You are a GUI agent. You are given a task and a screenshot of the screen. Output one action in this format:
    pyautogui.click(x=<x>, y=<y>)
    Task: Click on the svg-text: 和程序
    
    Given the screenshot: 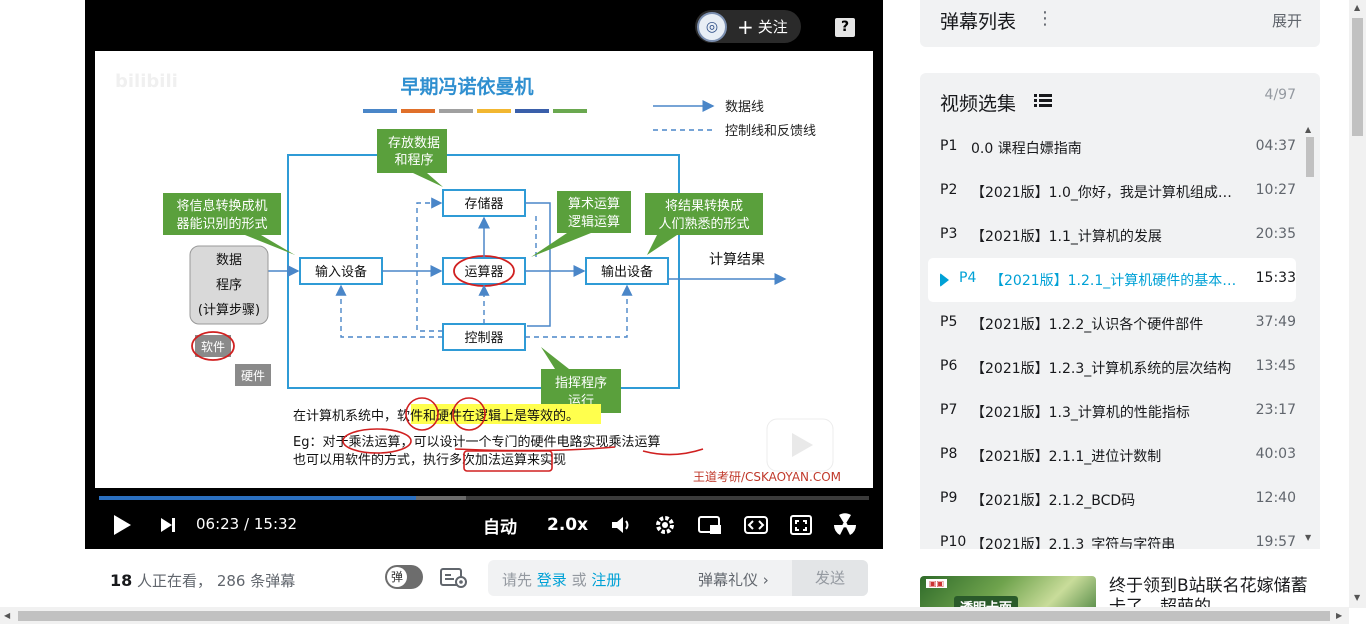 What is the action you would take?
    pyautogui.click(x=413, y=160)
    